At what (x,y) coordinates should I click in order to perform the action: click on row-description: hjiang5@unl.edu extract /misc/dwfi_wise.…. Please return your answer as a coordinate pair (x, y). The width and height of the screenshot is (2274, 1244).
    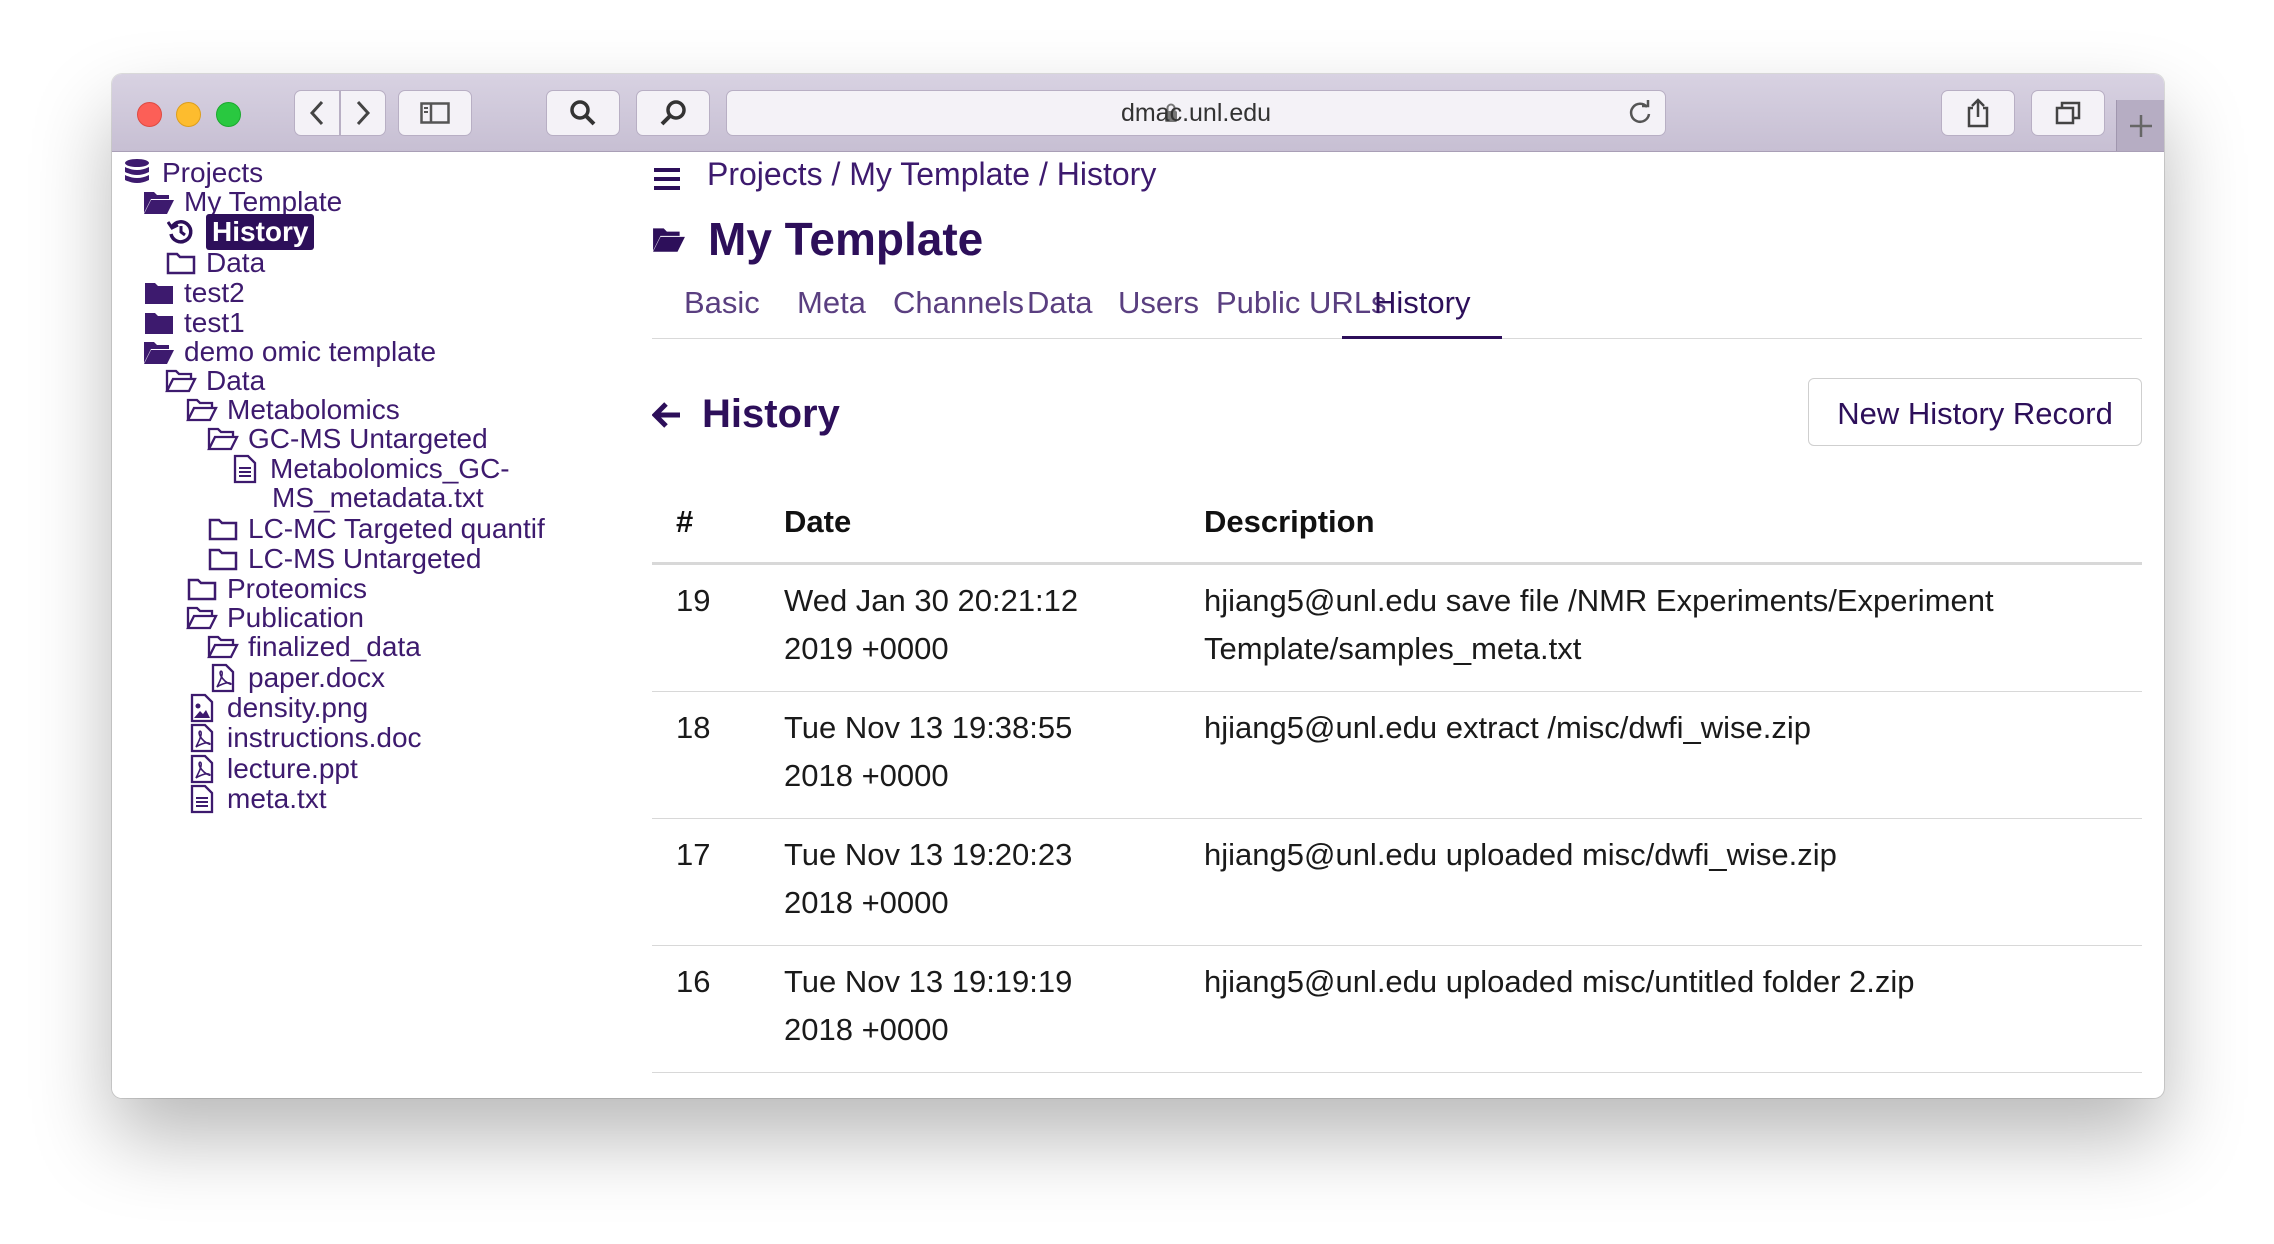
    Looking at the image, I should click on (1673, 755).